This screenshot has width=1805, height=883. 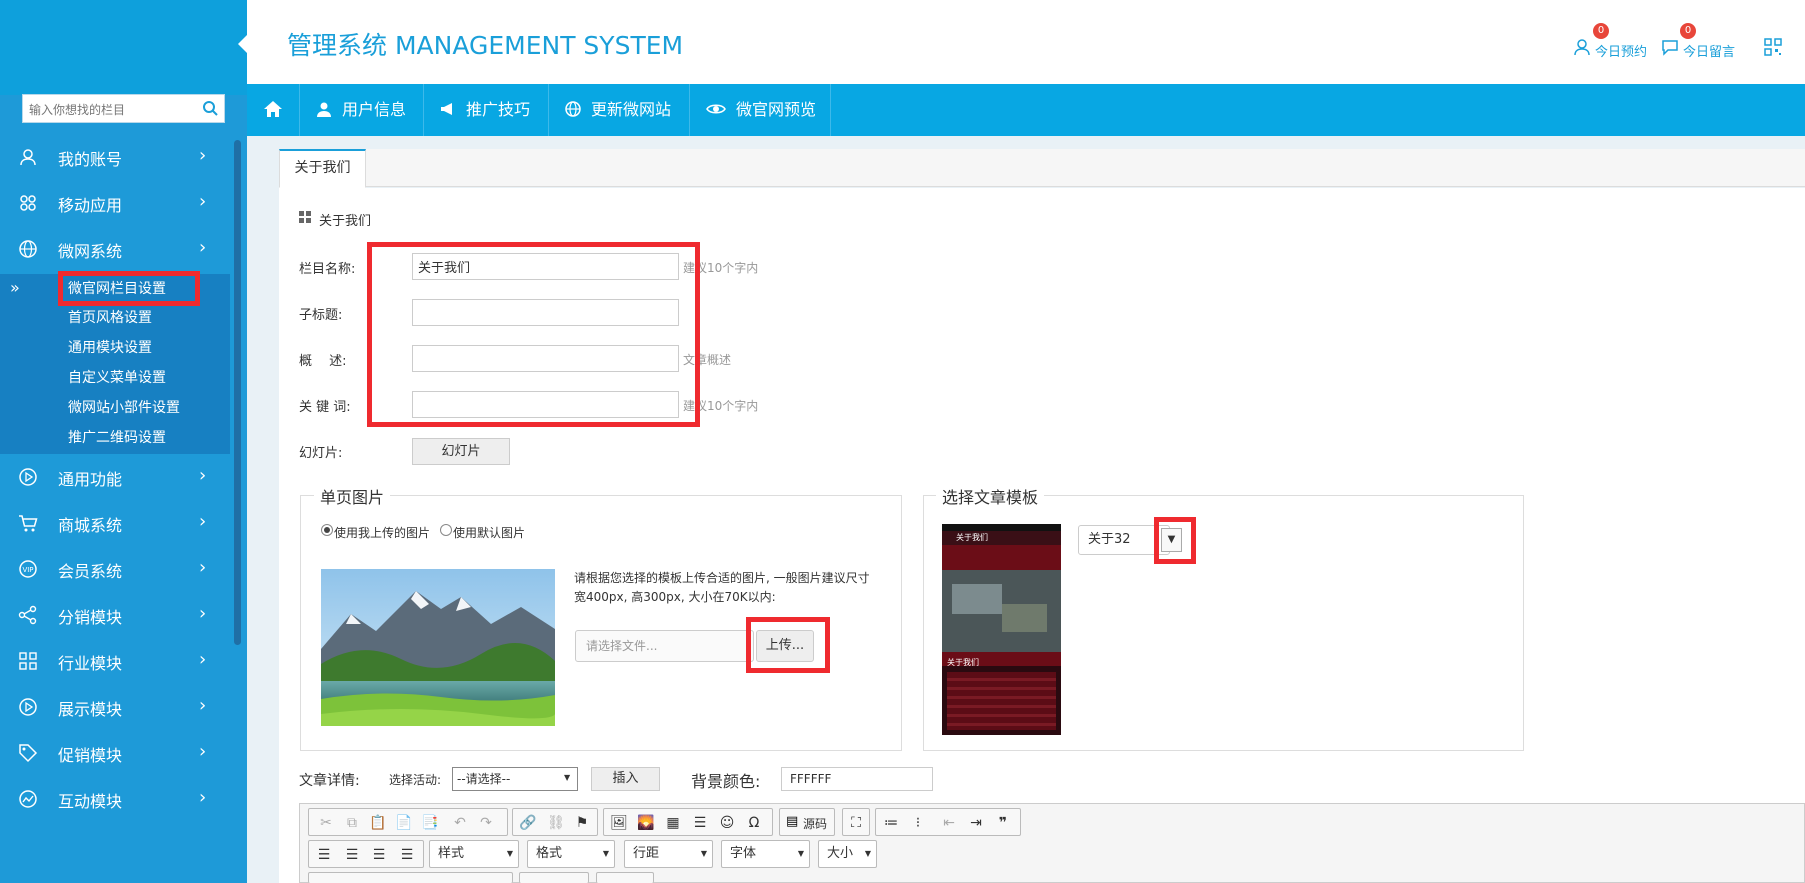 I want to click on submenu-item-home-style: 首页风格设置, so click(x=143, y=318).